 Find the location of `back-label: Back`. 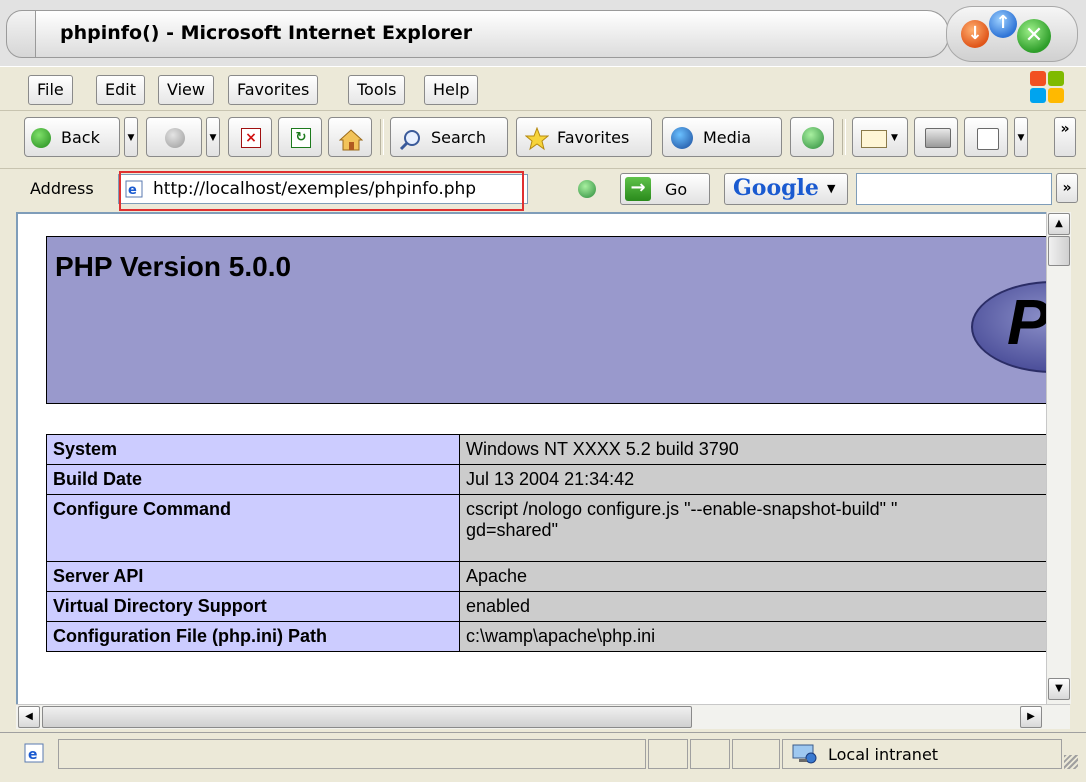

back-label: Back is located at coordinates (80, 137).